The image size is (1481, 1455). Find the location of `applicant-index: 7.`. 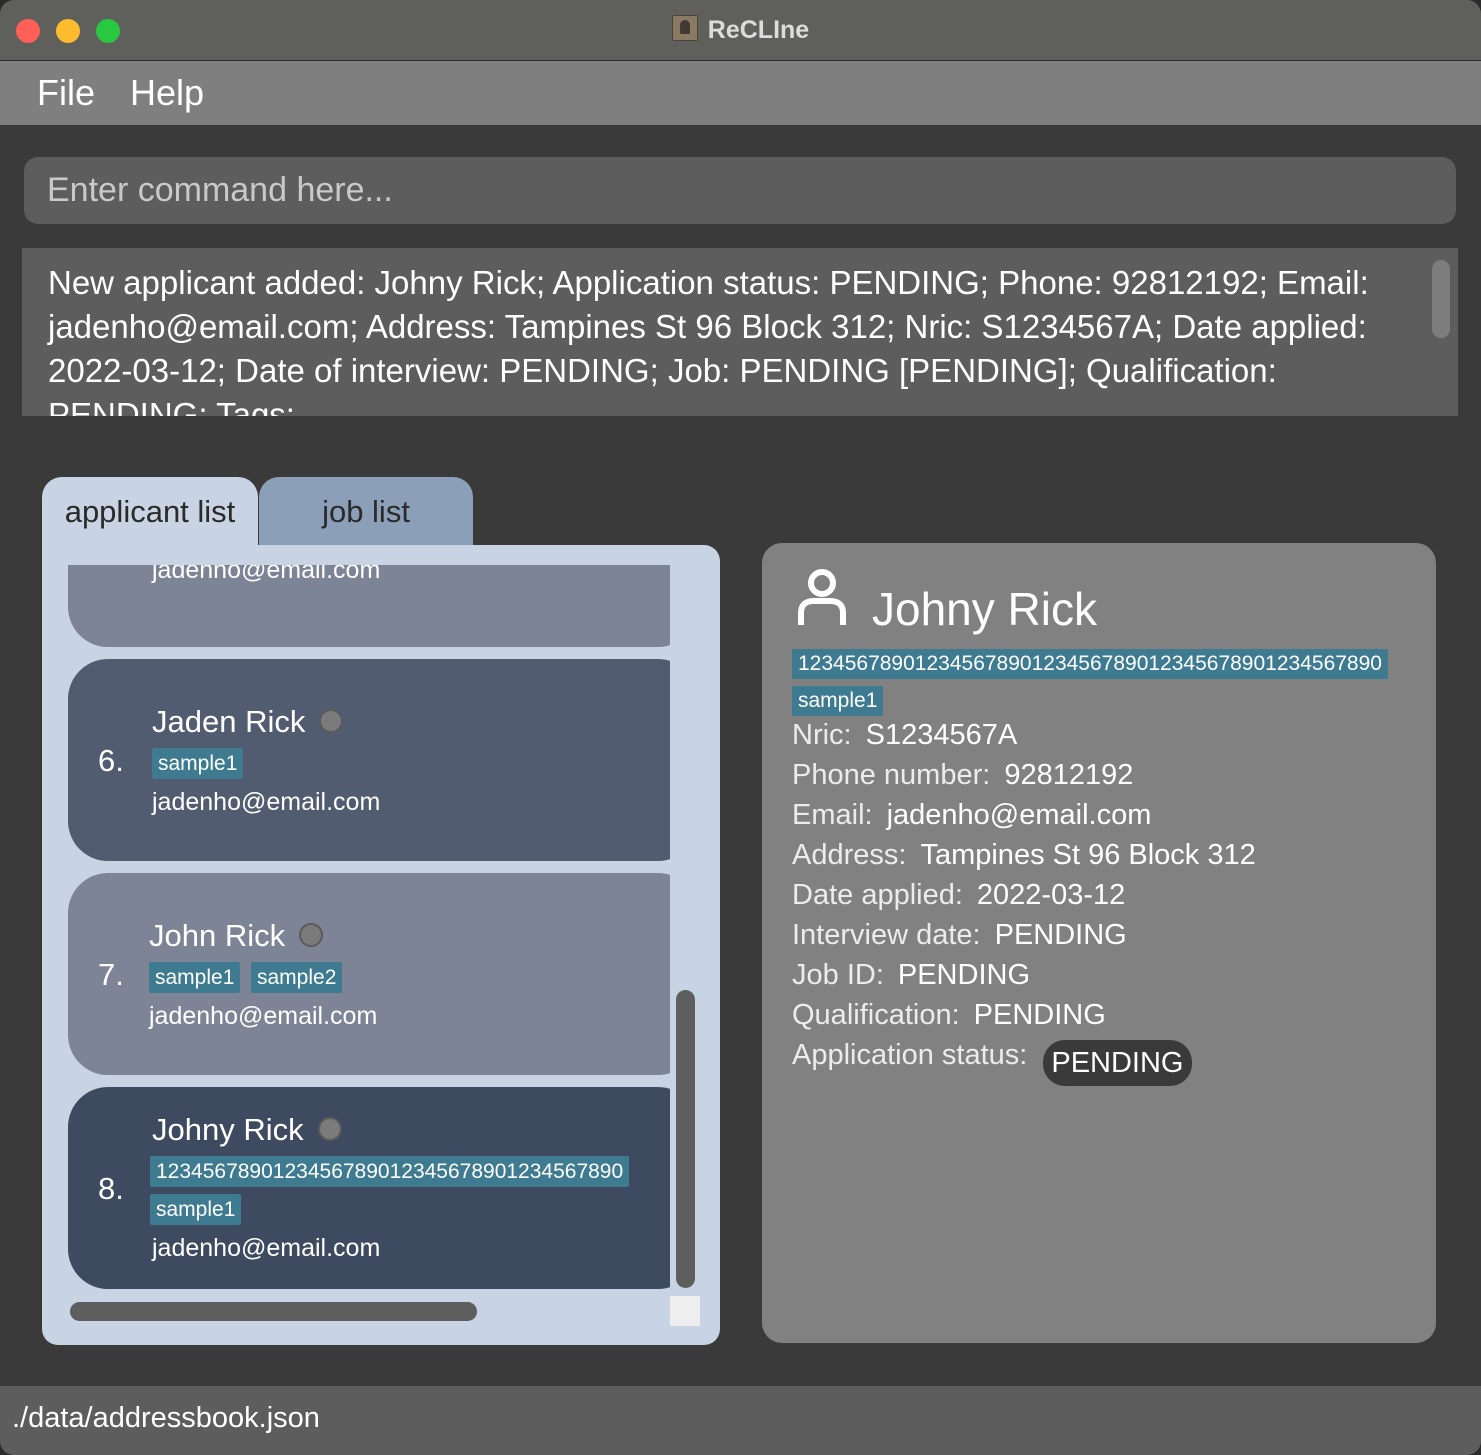

applicant-index: 7. is located at coordinates (111, 974).